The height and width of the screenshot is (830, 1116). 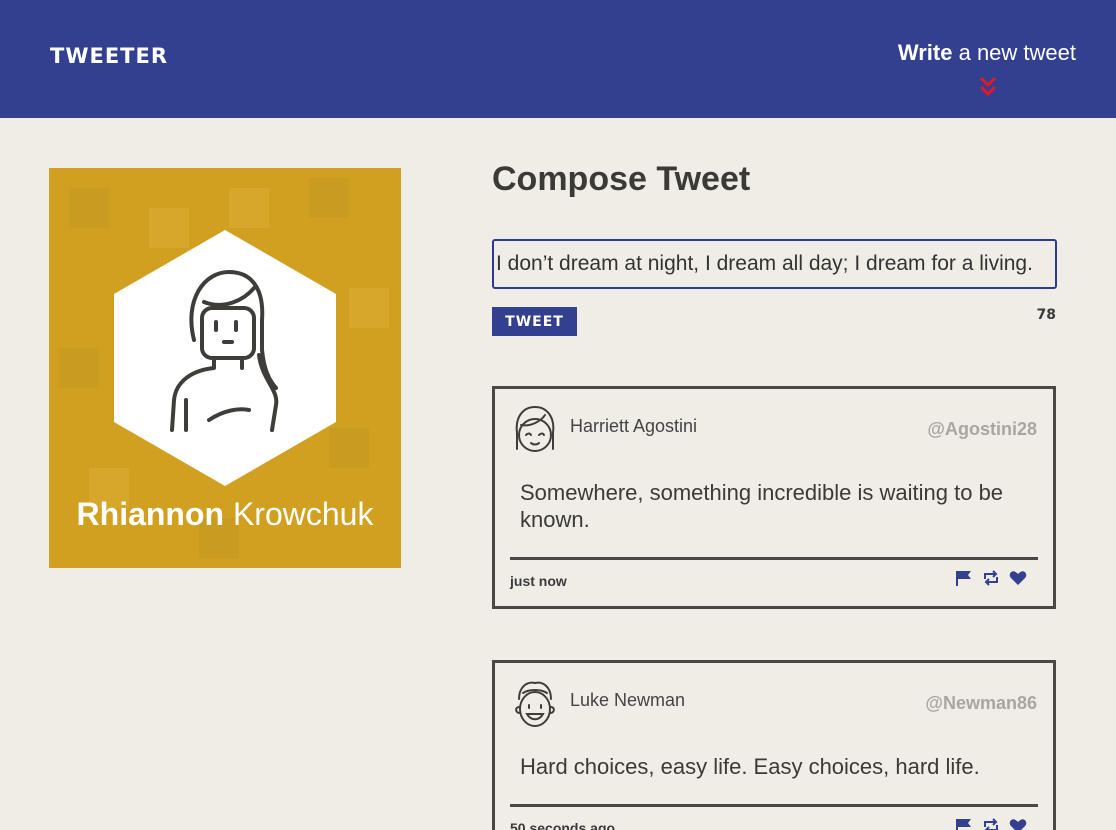 What do you see at coordinates (538, 581) in the screenshot?
I see `tweet-timestamp: just now` at bounding box center [538, 581].